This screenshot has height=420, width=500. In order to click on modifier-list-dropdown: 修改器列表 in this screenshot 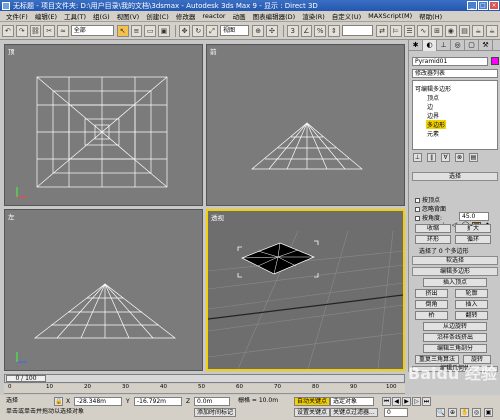, I will do `click(455, 73)`.